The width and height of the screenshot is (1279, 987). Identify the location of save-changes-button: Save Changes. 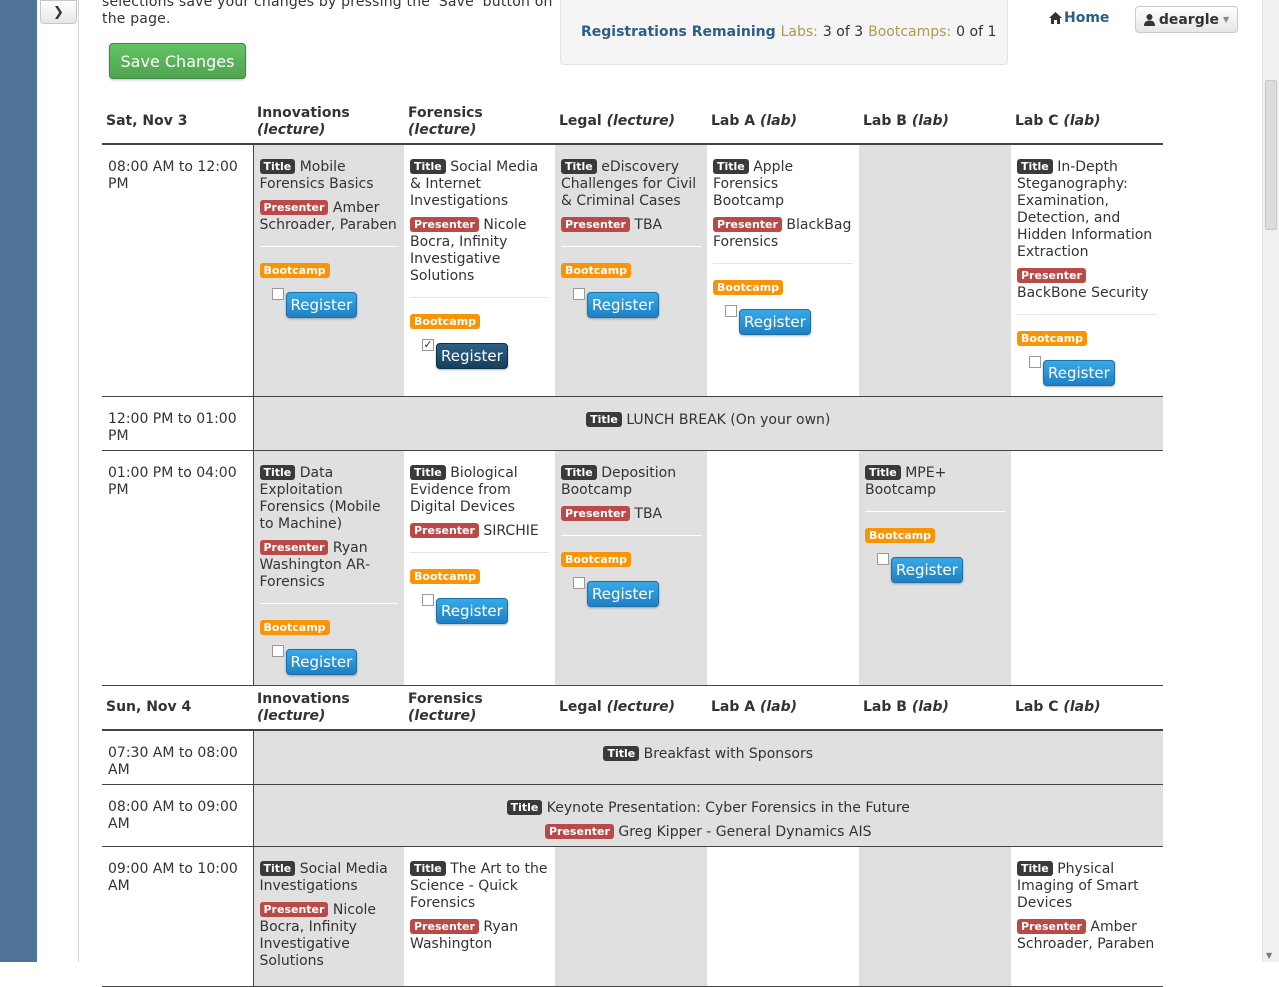
(177, 61).